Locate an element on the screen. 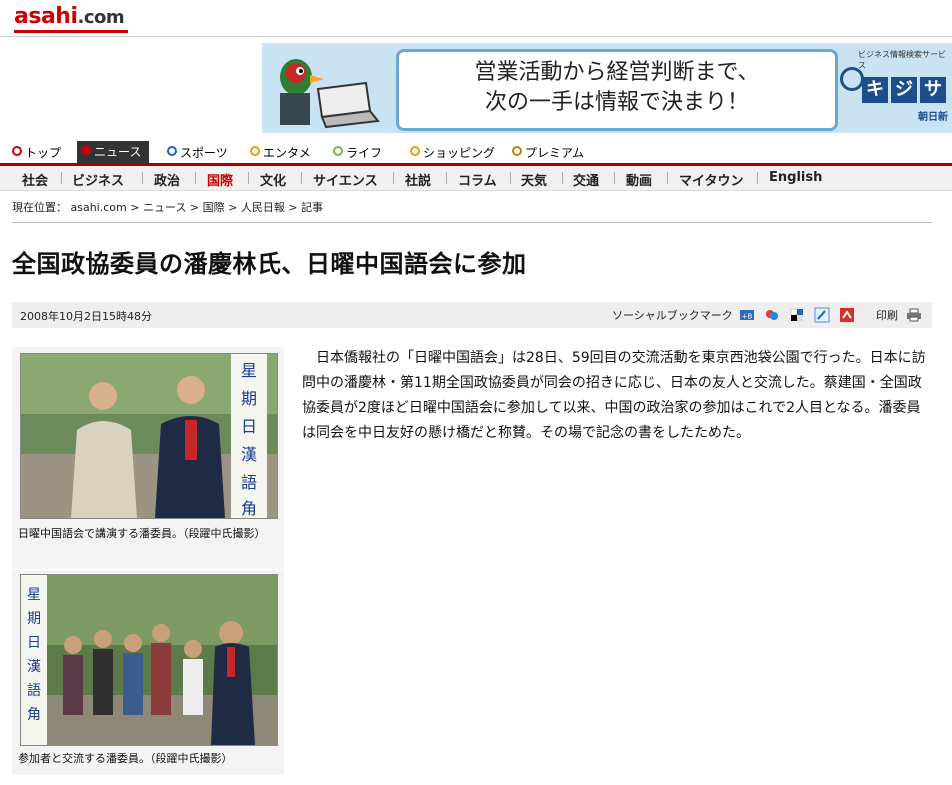 The width and height of the screenshot is (952, 785). ad-speech-bubble: 営業活動から経営判断まで、 次の一手は情報で決まり！ is located at coordinates (617, 90).